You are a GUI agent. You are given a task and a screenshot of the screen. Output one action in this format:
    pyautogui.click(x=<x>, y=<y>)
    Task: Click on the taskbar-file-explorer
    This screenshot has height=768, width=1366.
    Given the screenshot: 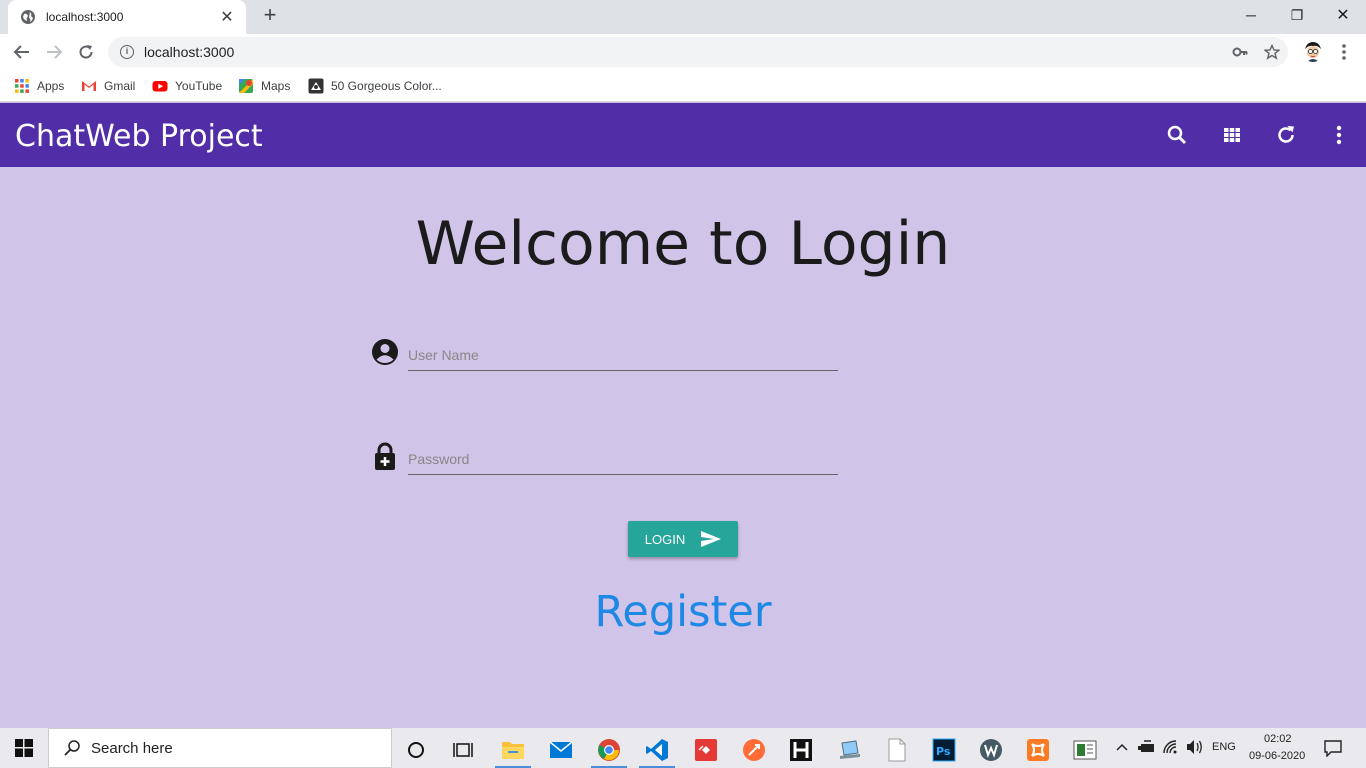 What is the action you would take?
    pyautogui.click(x=513, y=750)
    